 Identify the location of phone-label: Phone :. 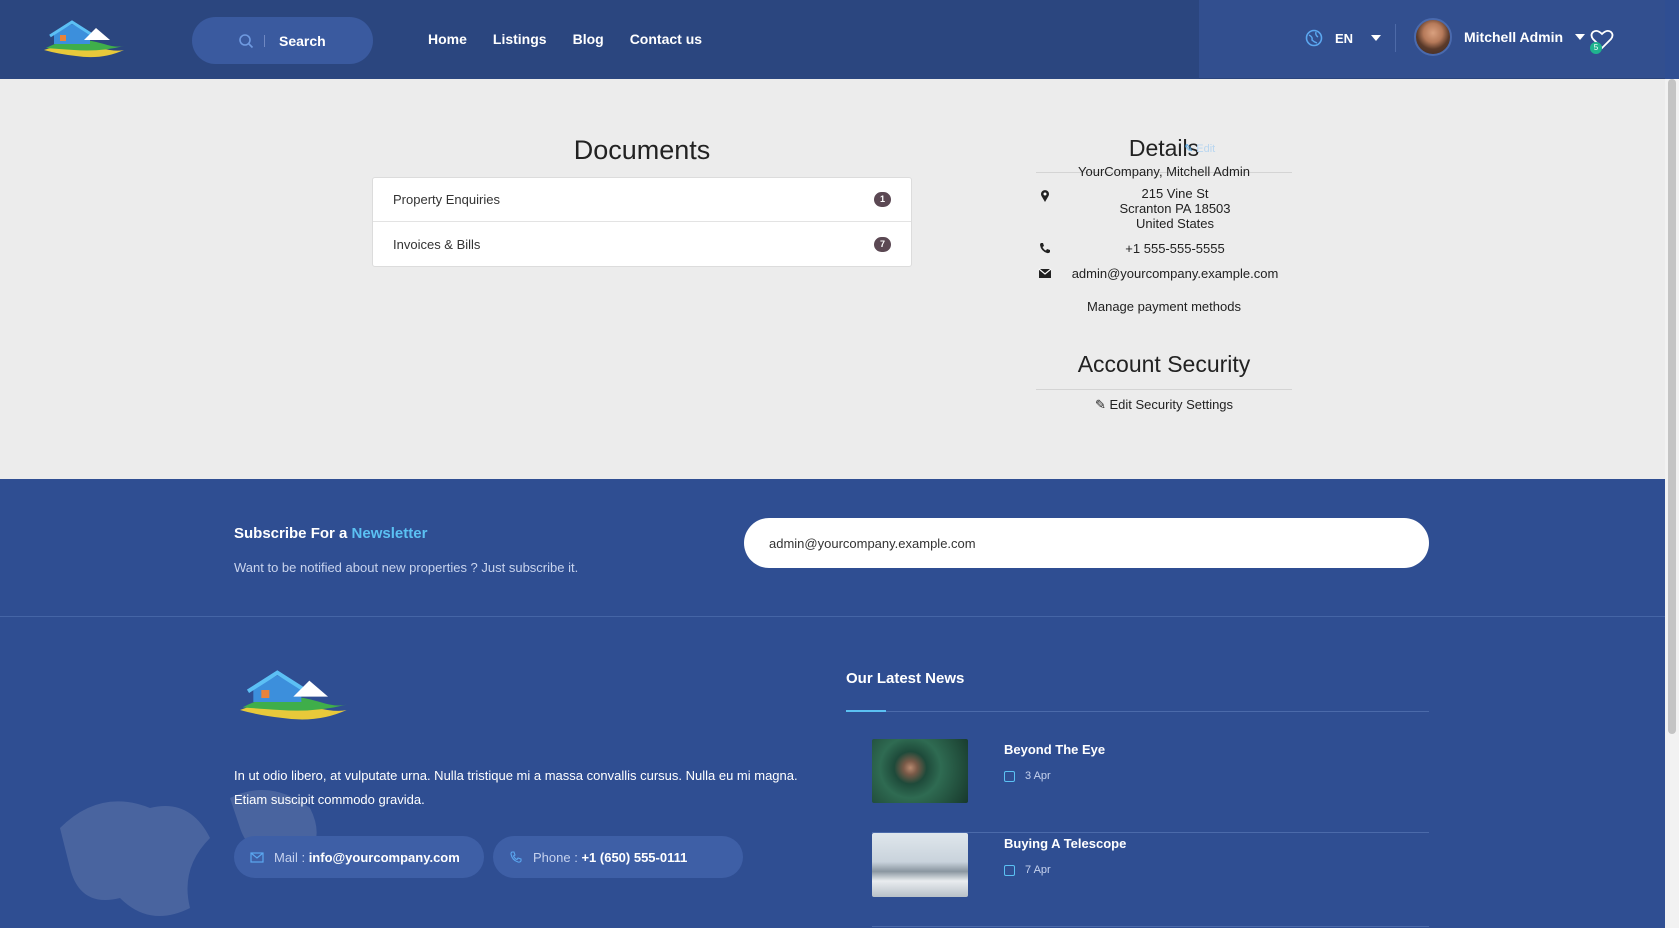
(555, 857).